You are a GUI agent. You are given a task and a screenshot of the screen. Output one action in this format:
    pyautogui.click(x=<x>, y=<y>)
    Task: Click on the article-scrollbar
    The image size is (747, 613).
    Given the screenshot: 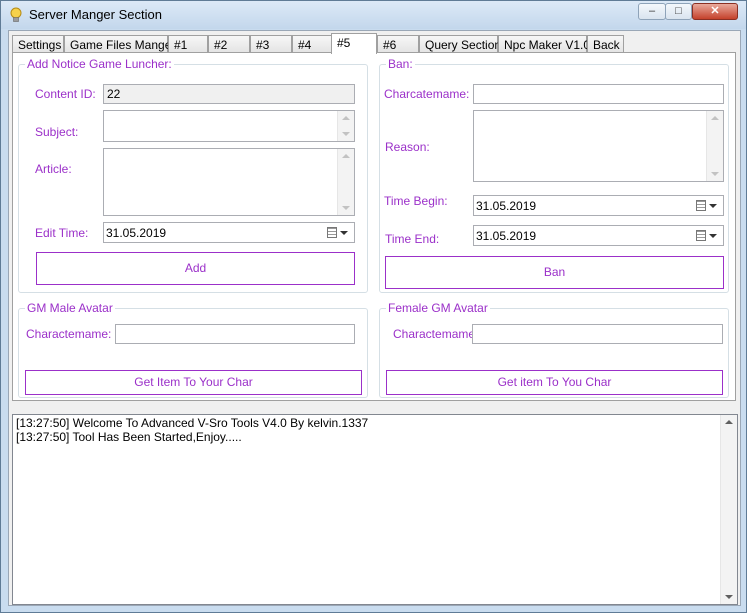 What is the action you would take?
    pyautogui.click(x=345, y=182)
    